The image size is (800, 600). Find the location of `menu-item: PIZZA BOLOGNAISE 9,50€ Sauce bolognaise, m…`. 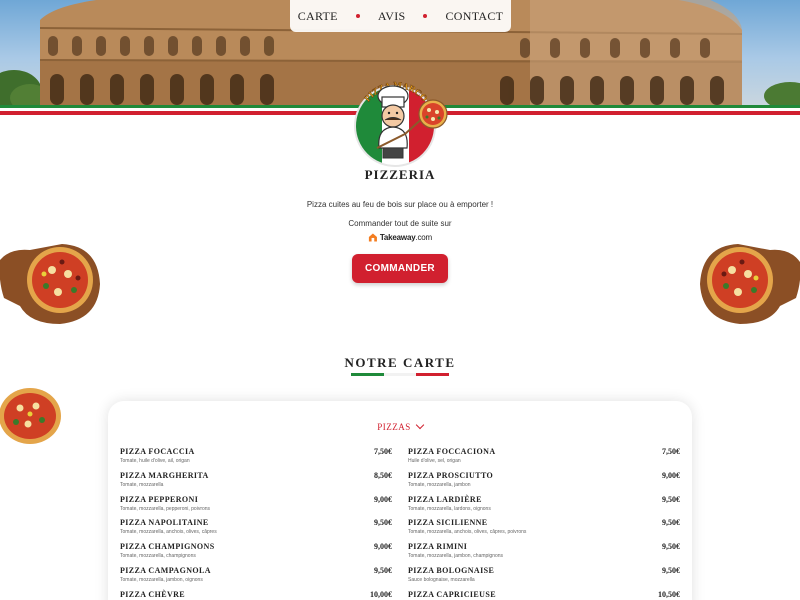

menu-item: PIZZA BOLOGNAISE 9,50€ Sauce bolognaise, m… is located at coordinates (544, 578).